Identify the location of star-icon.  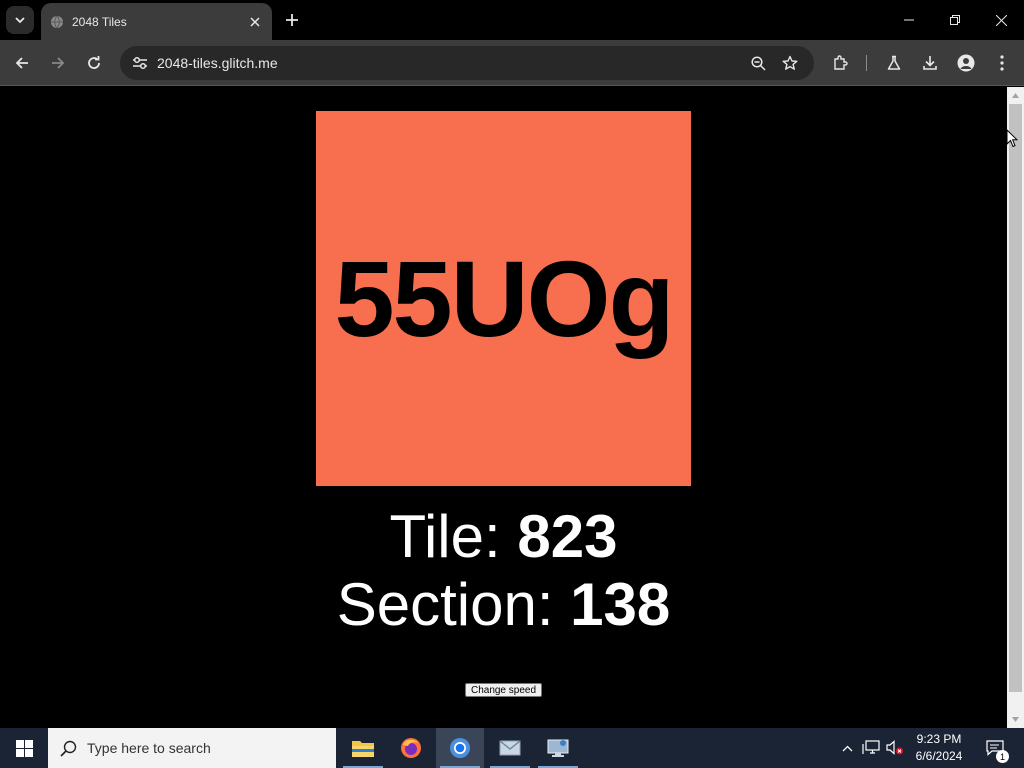
(790, 62).